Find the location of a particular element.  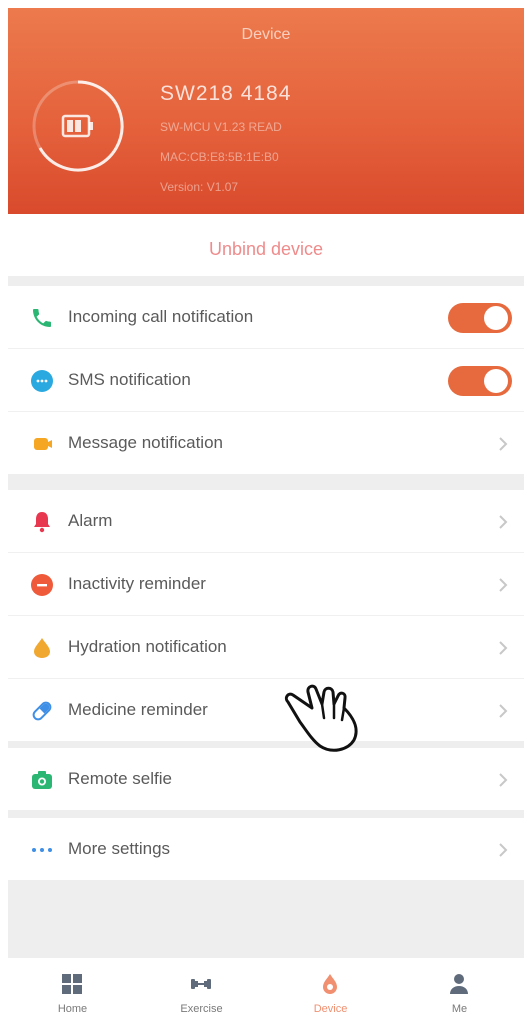

inactivity-icon is located at coordinates (42, 585).